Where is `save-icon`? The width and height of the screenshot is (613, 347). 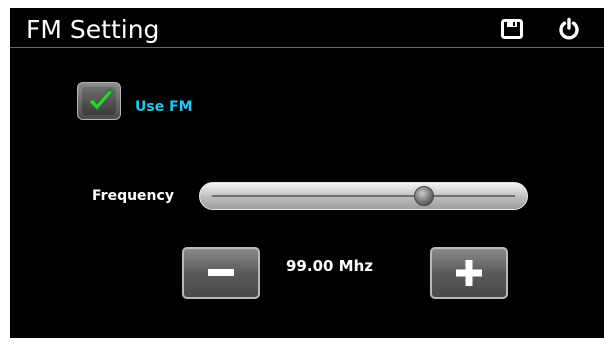
save-icon is located at coordinates (512, 29).